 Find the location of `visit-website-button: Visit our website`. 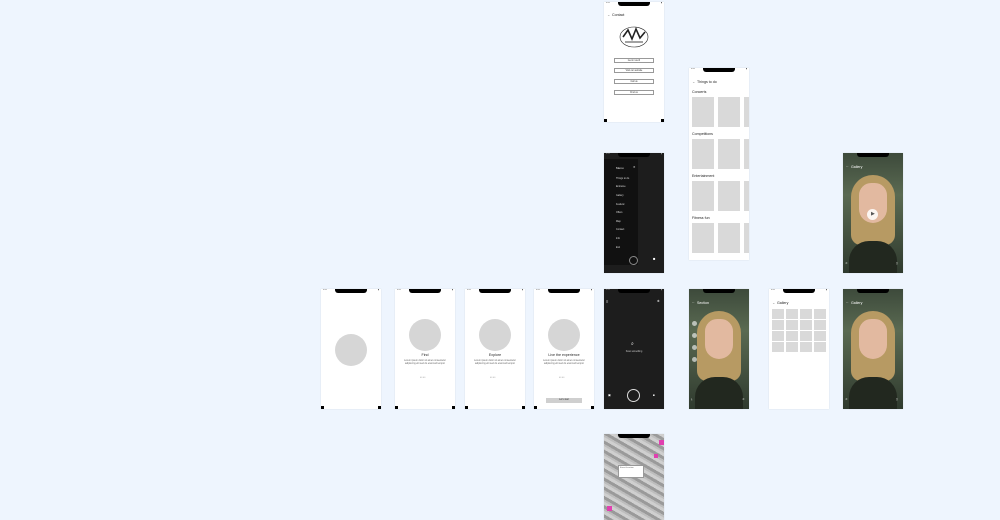

visit-website-button: Visit our website is located at coordinates (634, 70).